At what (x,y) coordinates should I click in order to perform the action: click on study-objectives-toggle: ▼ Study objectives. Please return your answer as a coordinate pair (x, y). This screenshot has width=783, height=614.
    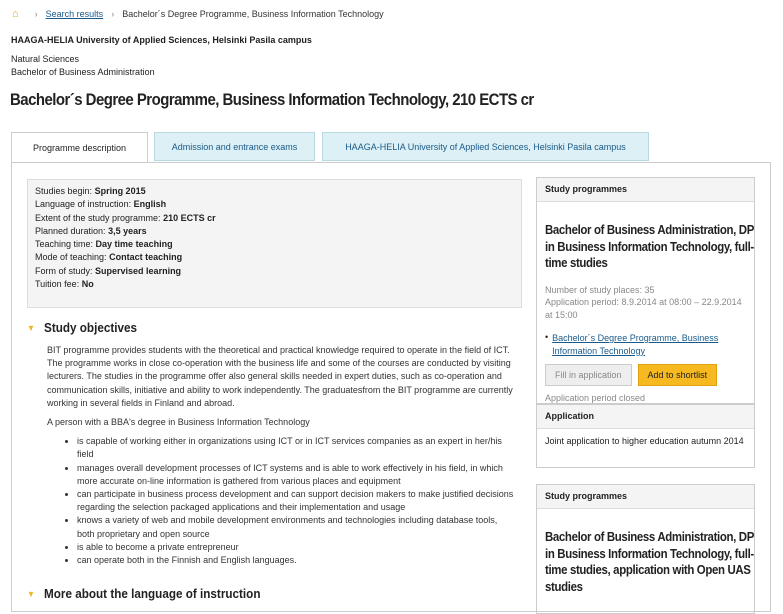
    Looking at the image, I should click on (82, 327).